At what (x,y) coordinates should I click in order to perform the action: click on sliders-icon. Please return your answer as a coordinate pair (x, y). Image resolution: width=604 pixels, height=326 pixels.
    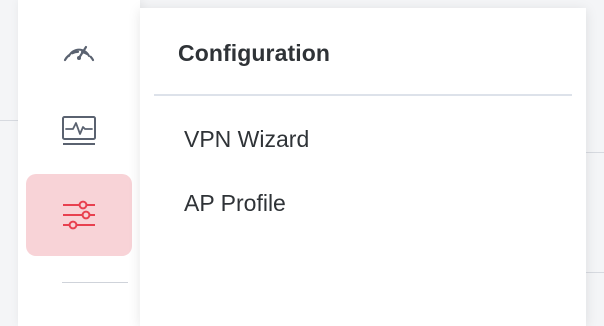
    Looking at the image, I should click on (79, 215).